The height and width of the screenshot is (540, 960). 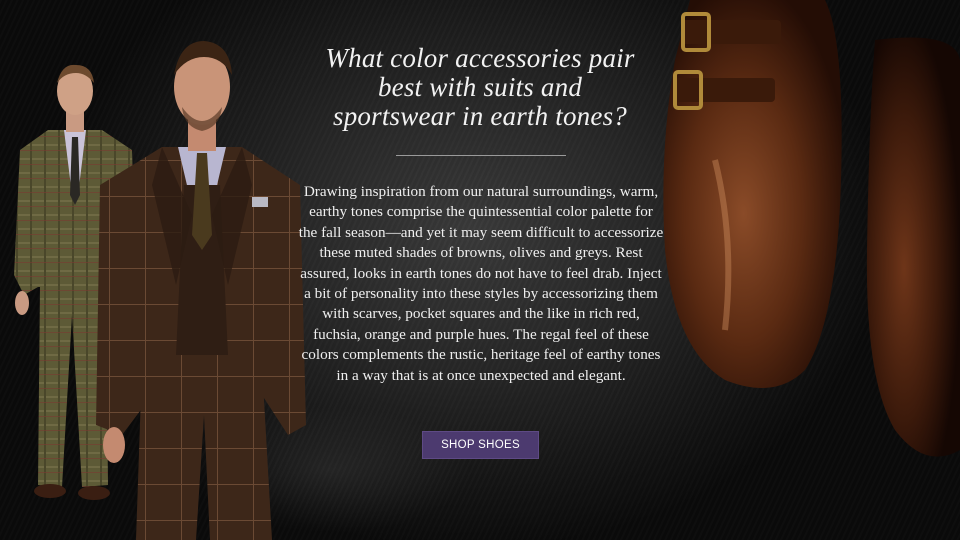 I want to click on shop-shoes-button: SHOP SHOES, so click(x=480, y=445).